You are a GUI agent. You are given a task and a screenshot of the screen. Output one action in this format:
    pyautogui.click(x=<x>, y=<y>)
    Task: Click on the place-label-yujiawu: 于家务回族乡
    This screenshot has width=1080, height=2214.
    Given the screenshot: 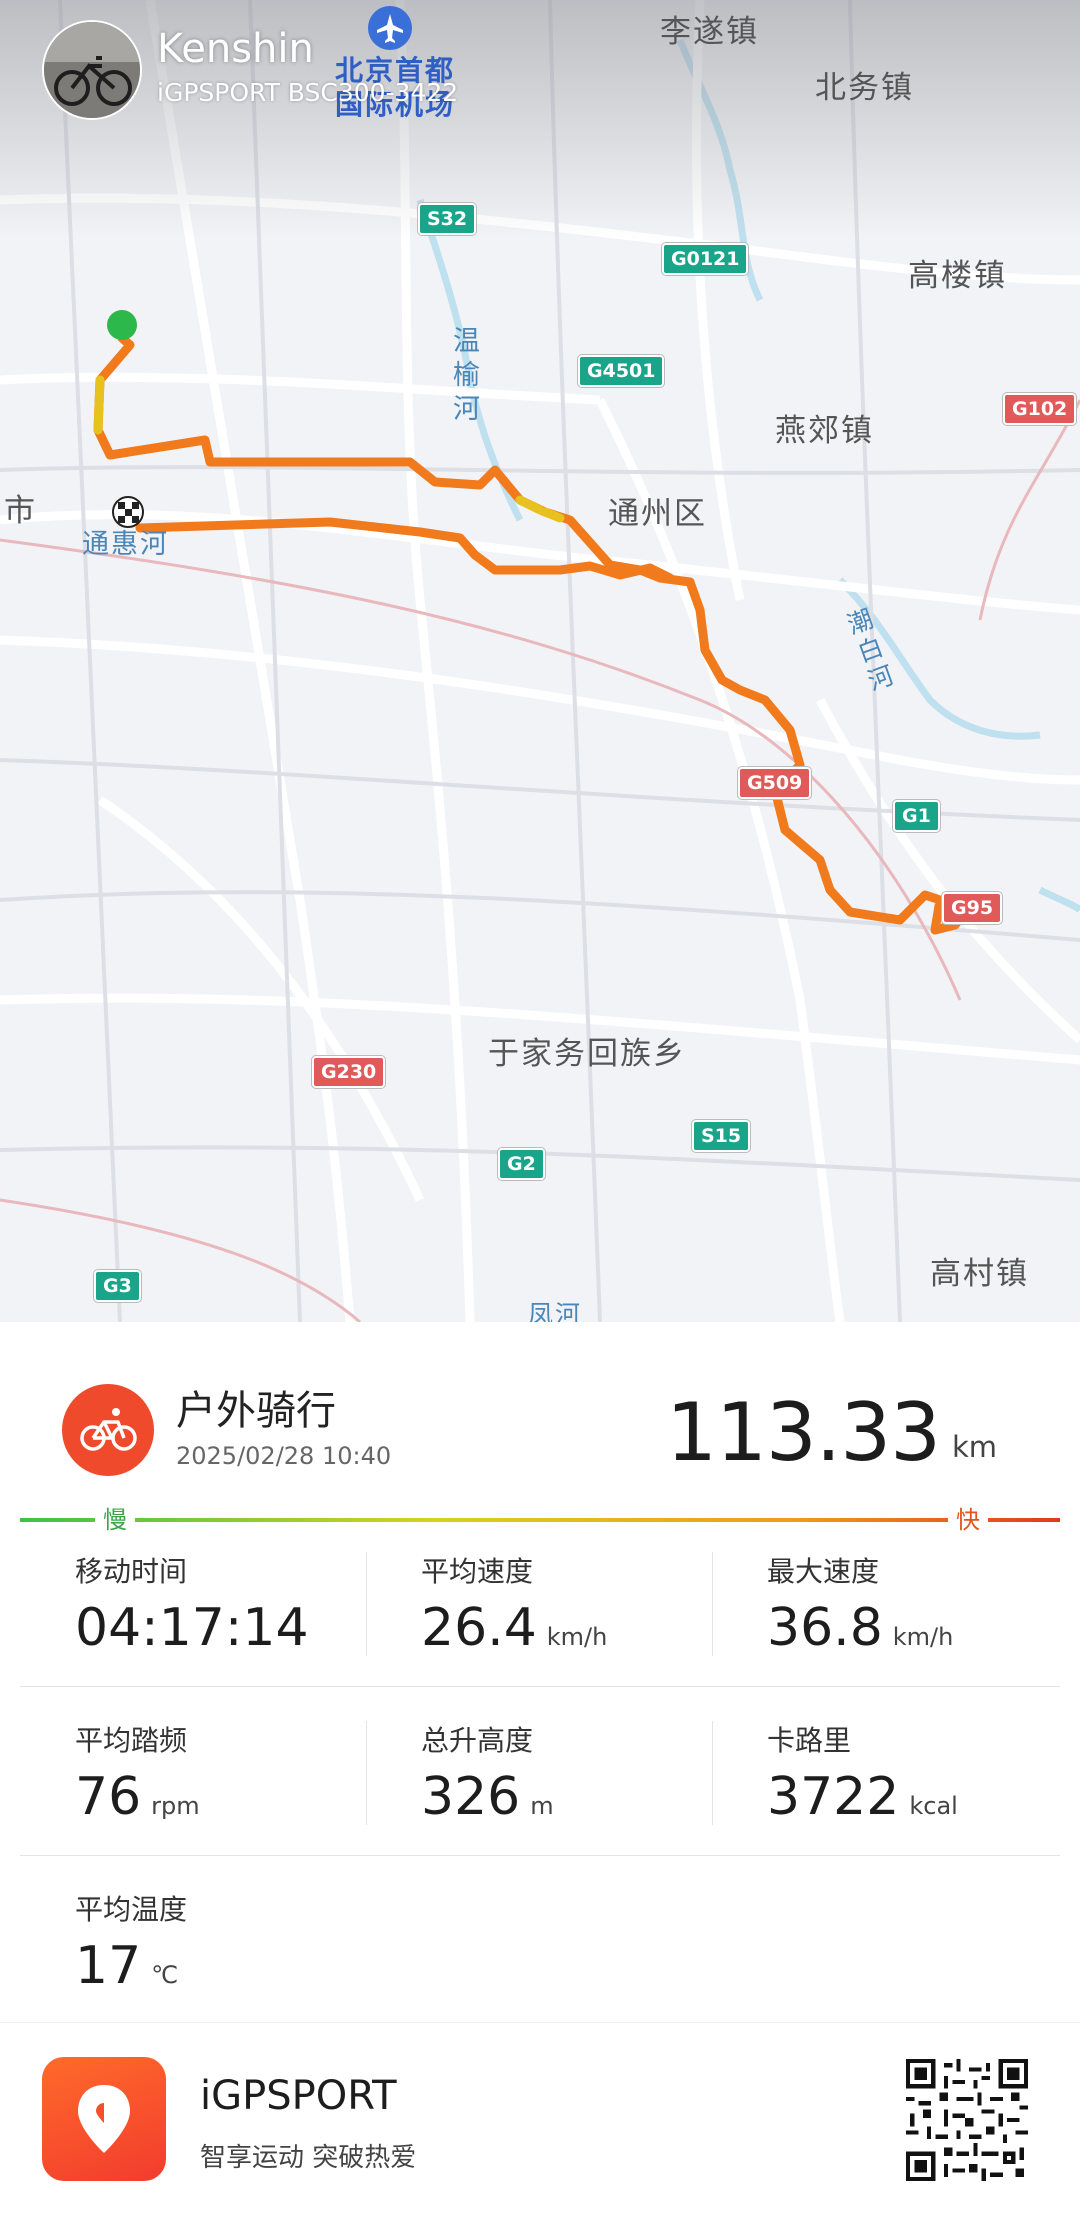 What is the action you would take?
    pyautogui.click(x=587, y=1054)
    